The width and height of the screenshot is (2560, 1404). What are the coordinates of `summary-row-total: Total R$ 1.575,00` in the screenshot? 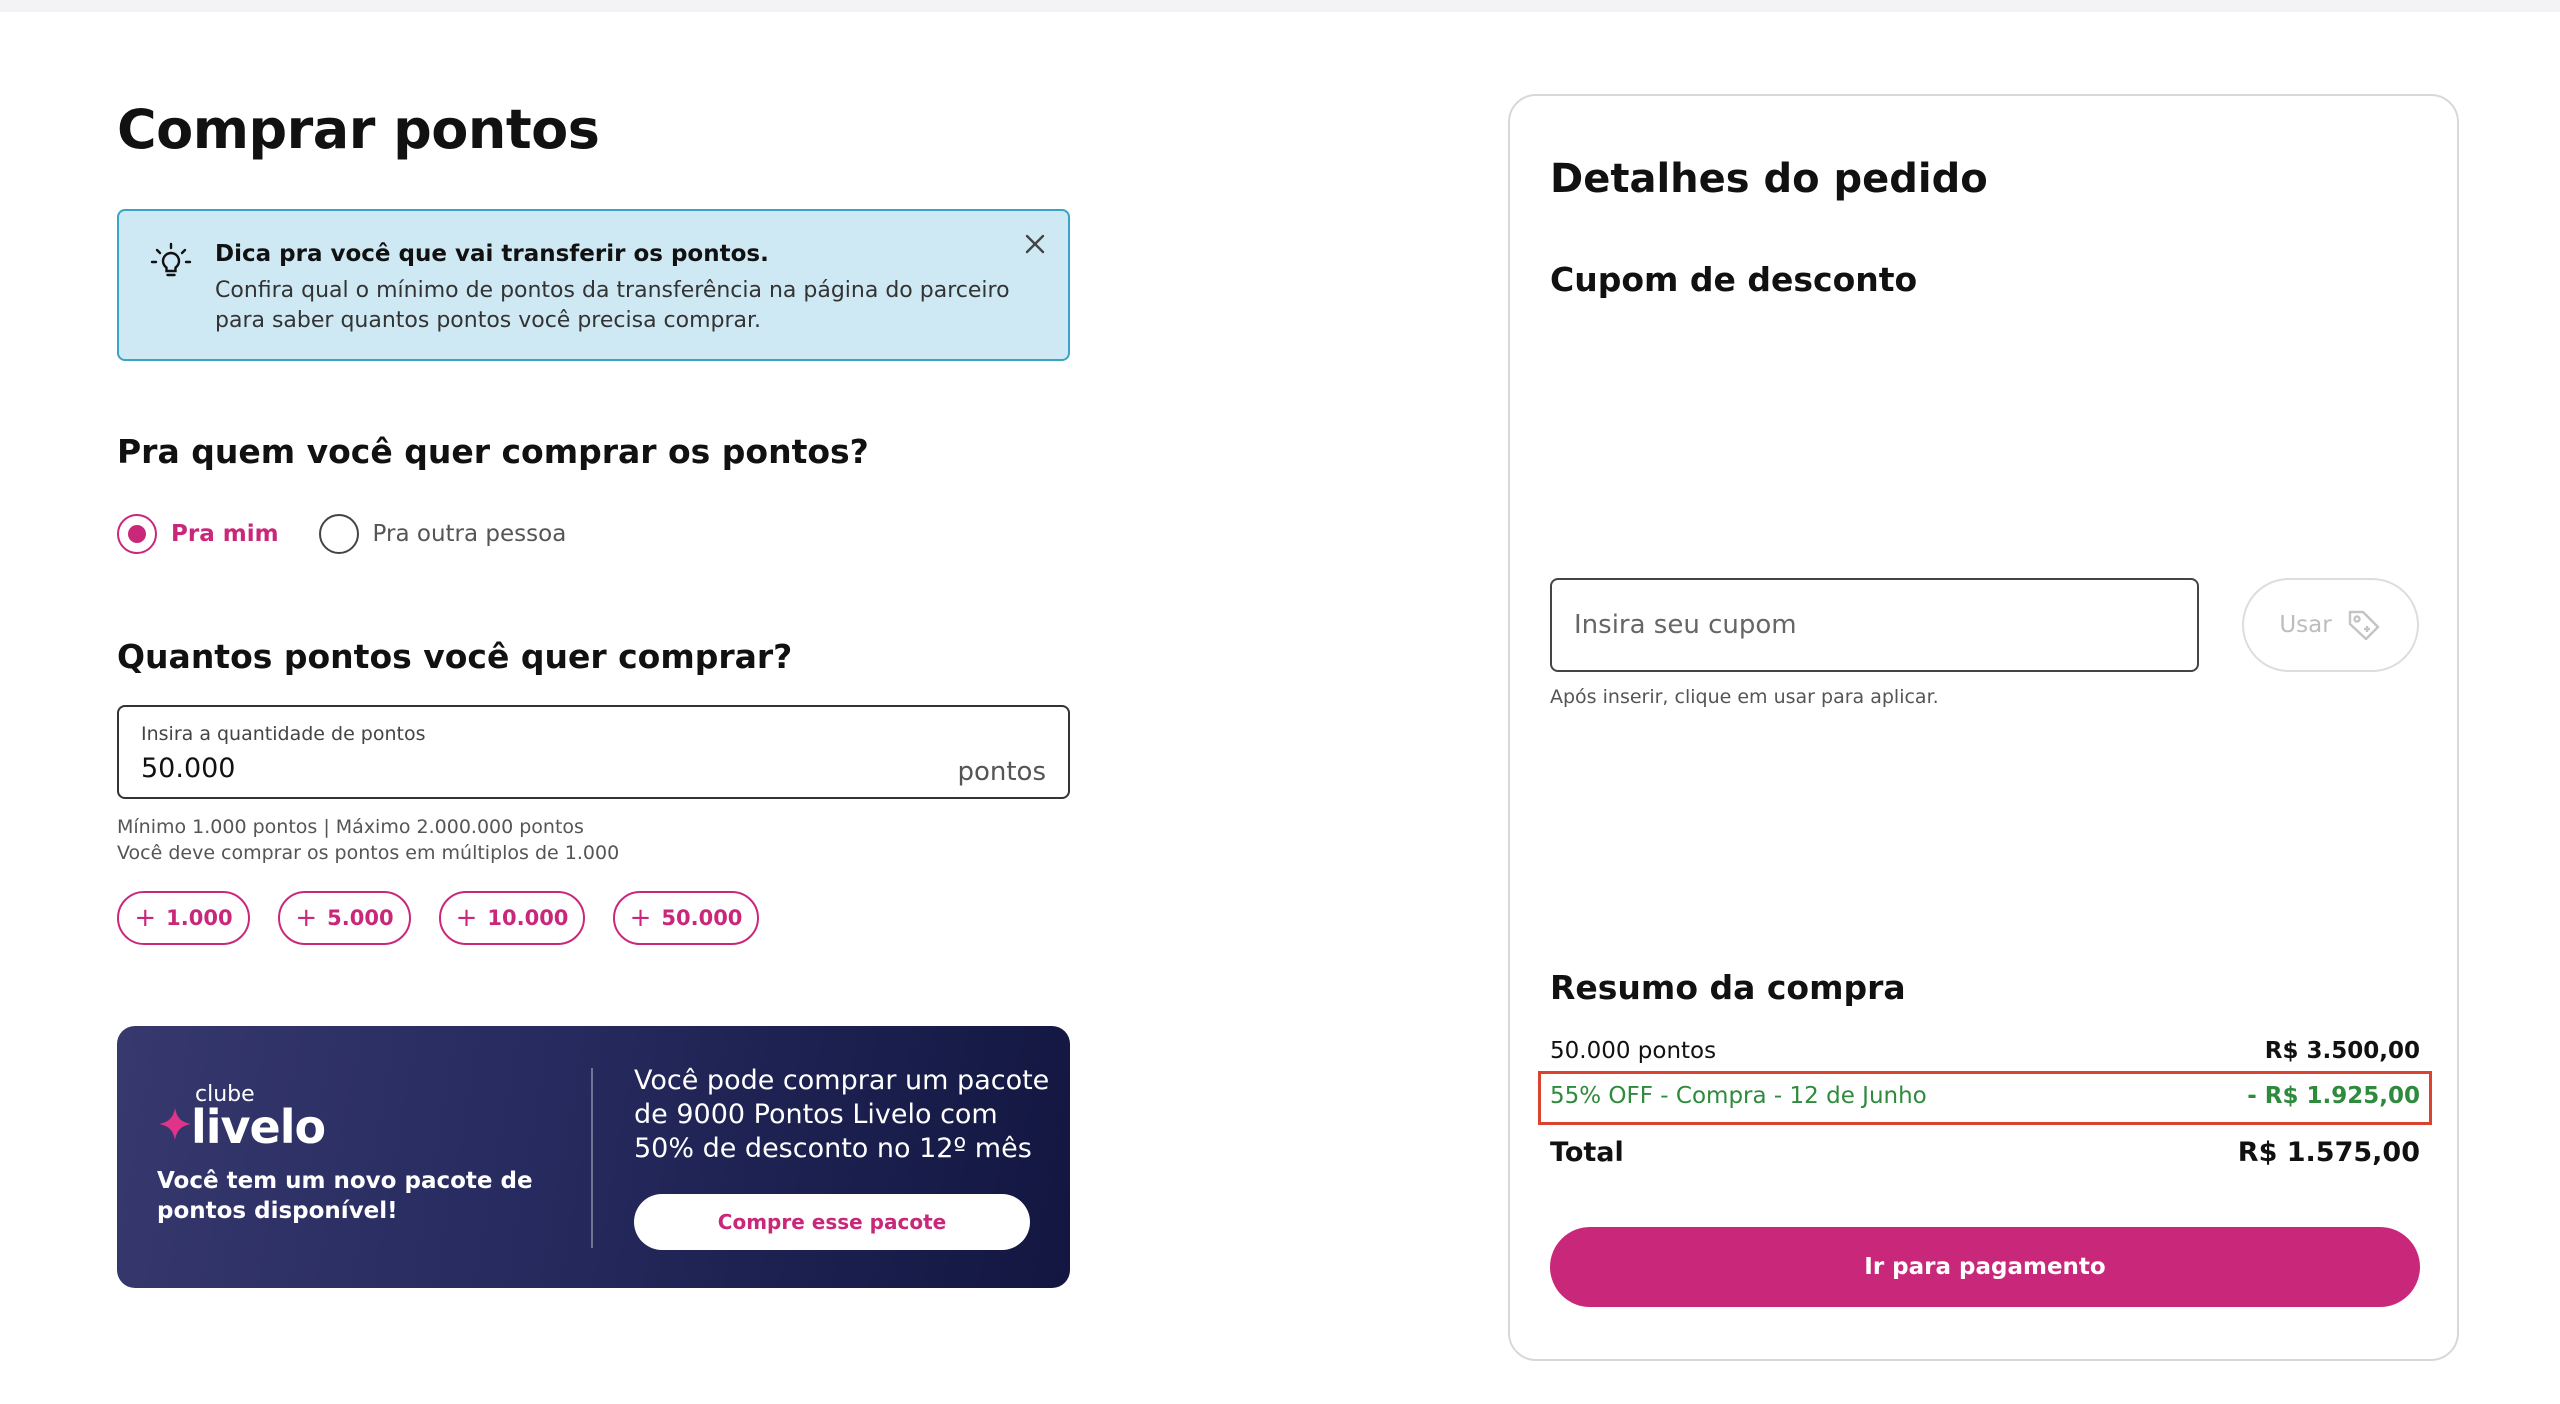 It's located at (1985, 1152).